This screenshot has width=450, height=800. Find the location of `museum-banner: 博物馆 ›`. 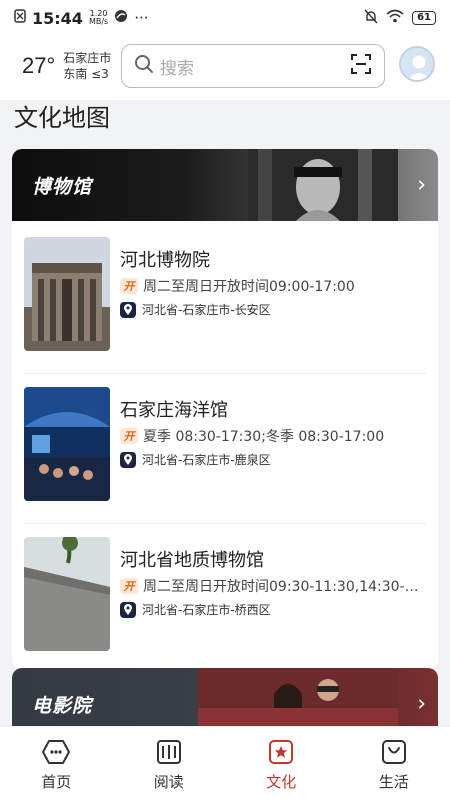

museum-banner: 博物馆 › is located at coordinates (225, 185).